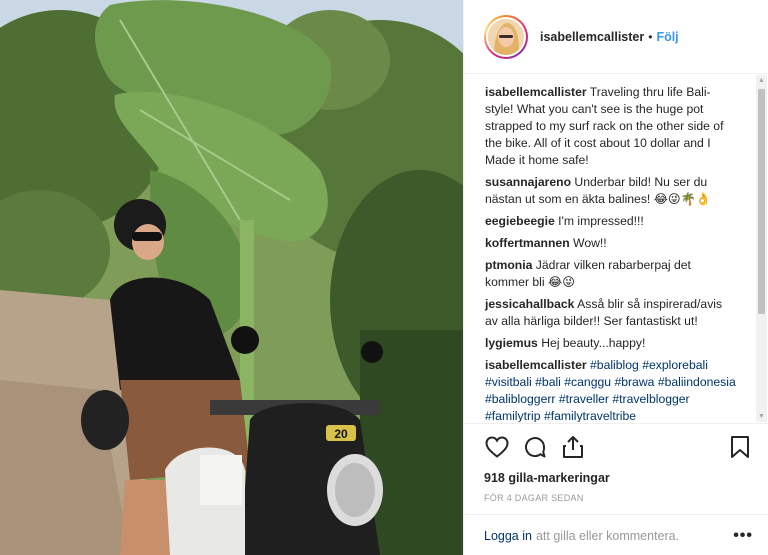  Describe the element at coordinates (697, 382) in the screenshot. I see `hashtag-link: #baliindonesia` at that location.